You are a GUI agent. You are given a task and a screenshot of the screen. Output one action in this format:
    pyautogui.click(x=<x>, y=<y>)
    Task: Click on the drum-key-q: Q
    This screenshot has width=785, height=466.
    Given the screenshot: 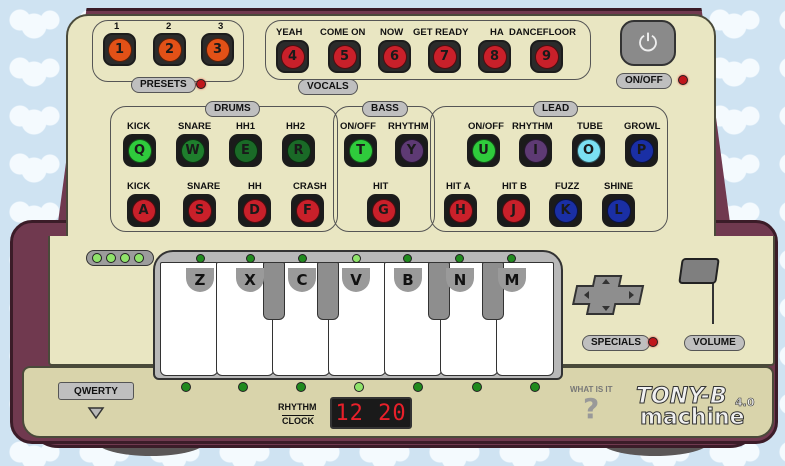 What is the action you would take?
    pyautogui.click(x=139, y=150)
    